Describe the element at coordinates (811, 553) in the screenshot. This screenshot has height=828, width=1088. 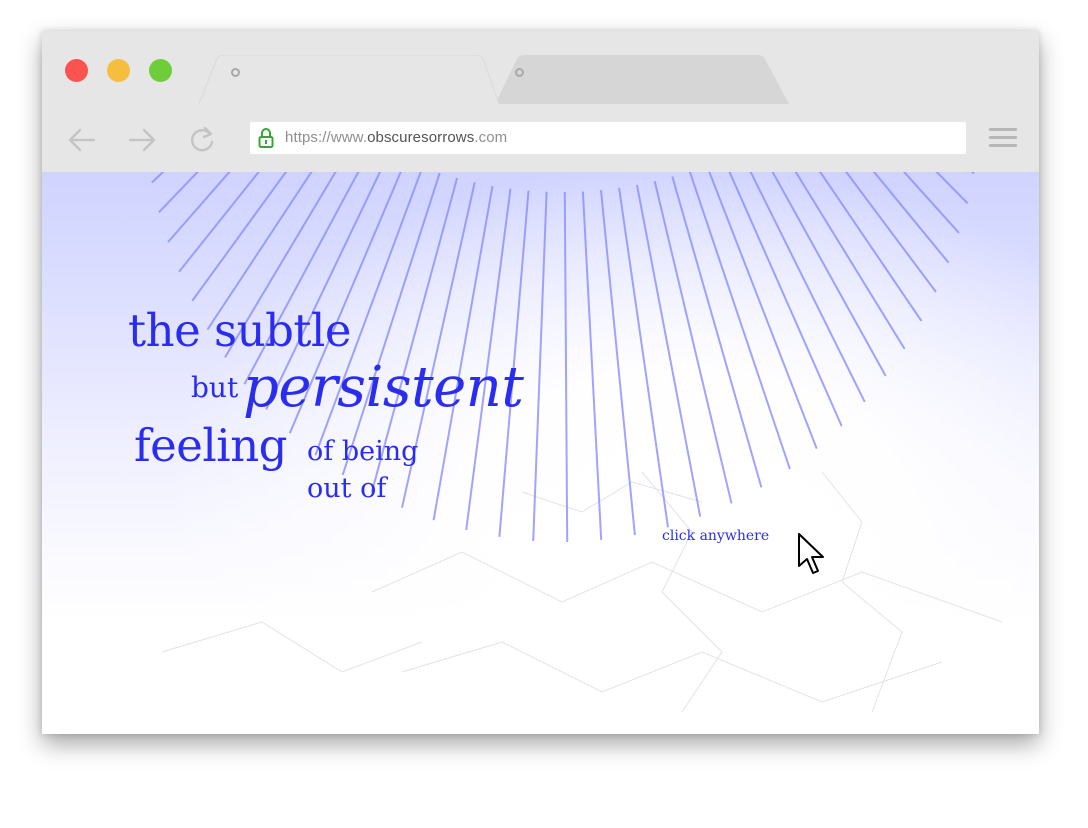
I see `mouse-pointer-icon` at that location.